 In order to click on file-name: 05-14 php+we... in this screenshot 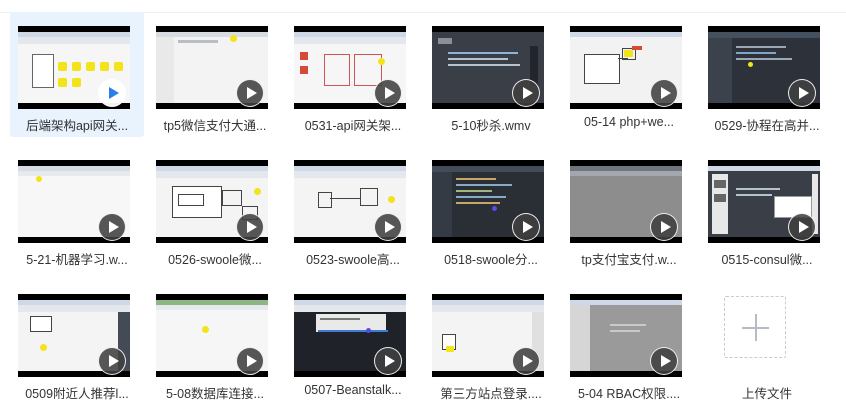, I will do `click(629, 122)`.